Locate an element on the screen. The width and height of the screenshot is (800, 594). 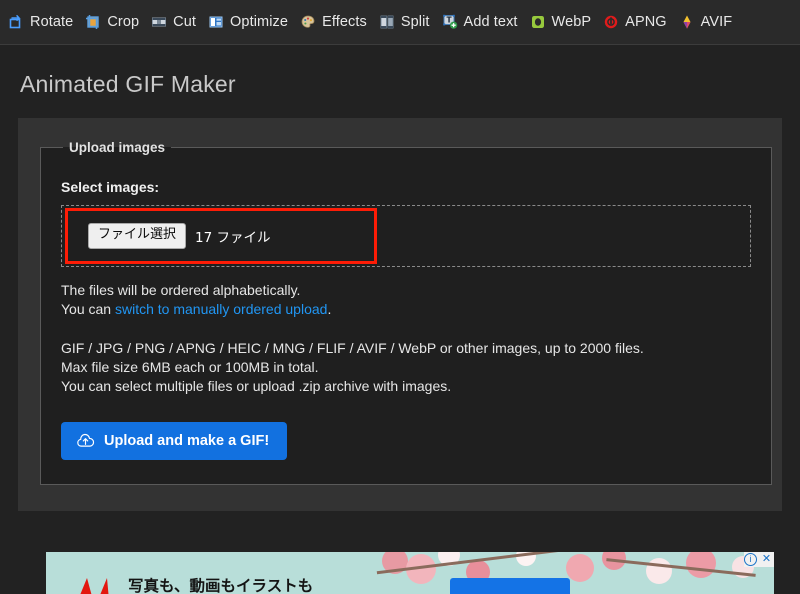
toolbar-item-add-text: T Add text is located at coordinates (484, 22).